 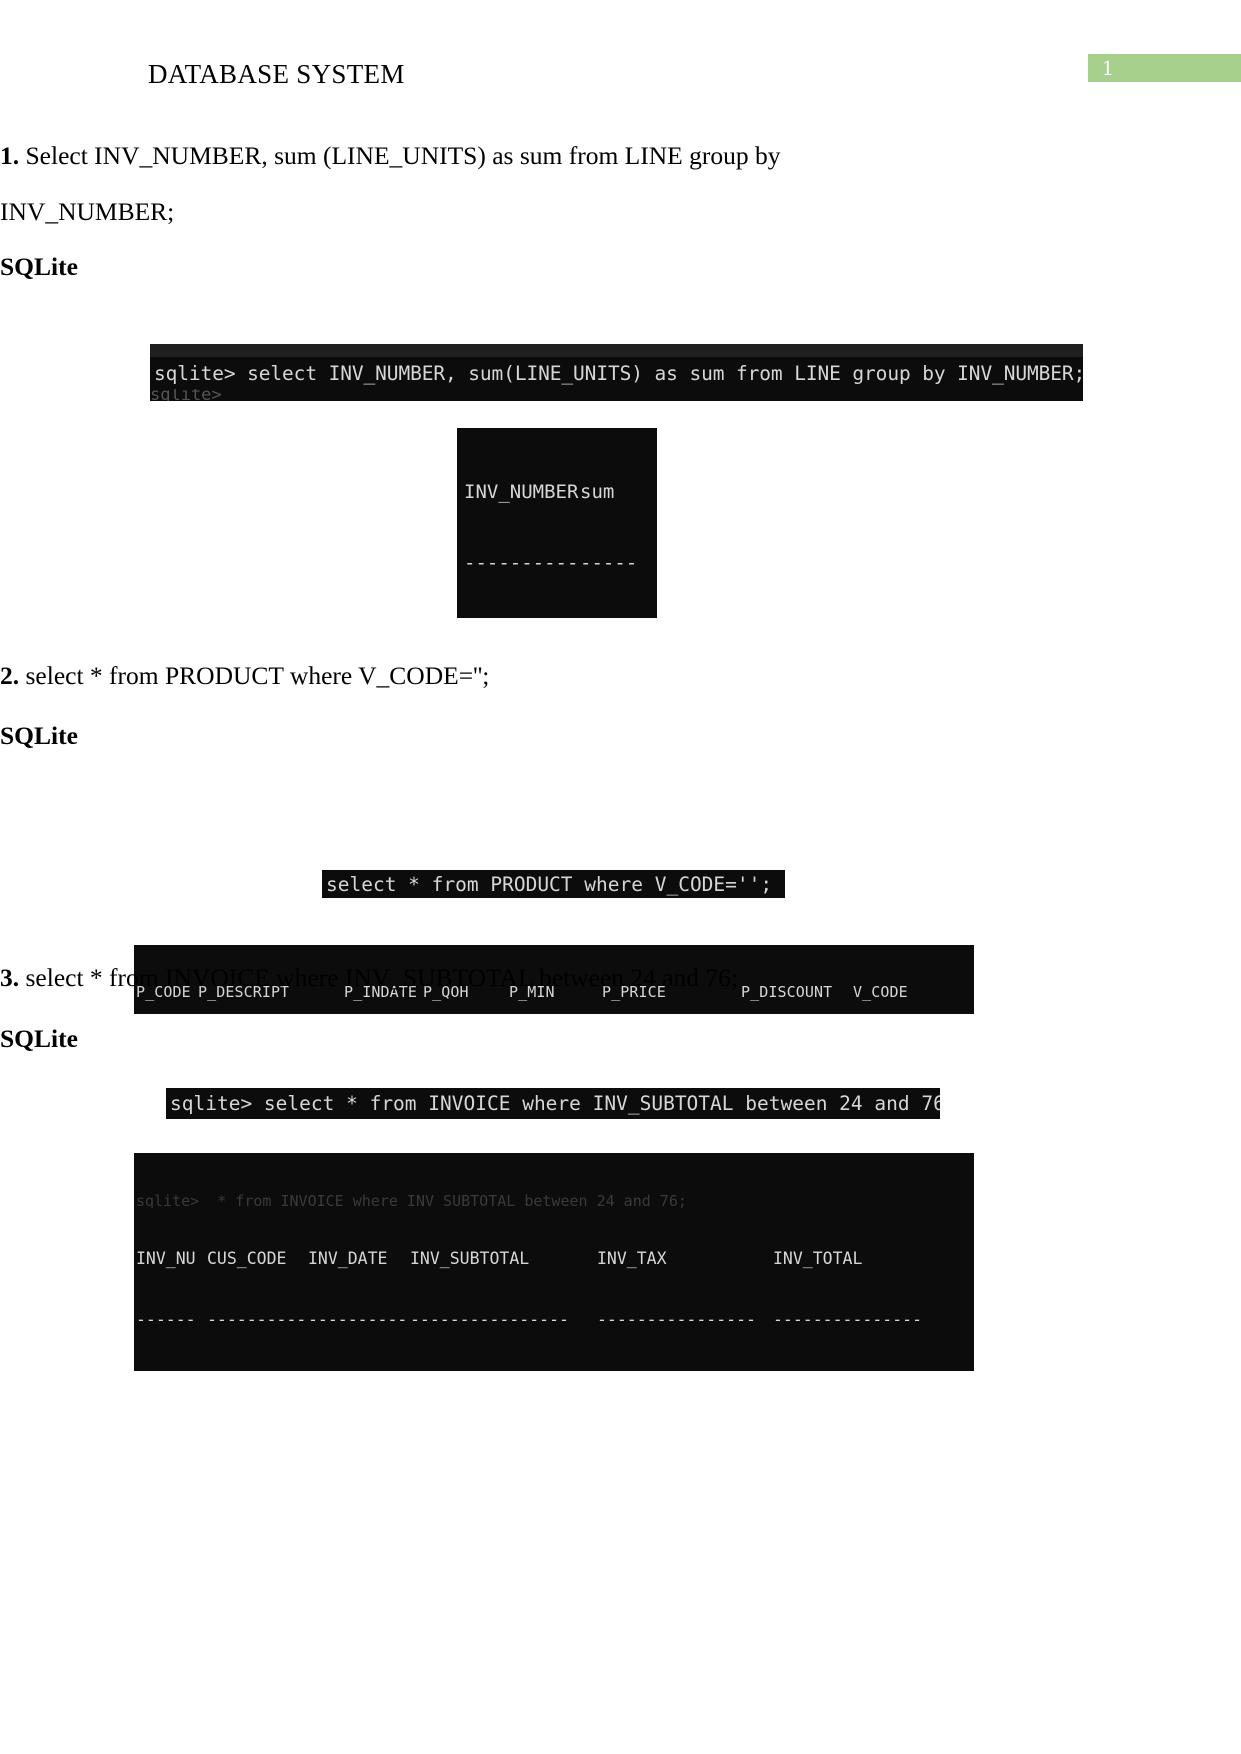 I want to click on result-3-sep-1: ------, so click(x=166, y=1319).